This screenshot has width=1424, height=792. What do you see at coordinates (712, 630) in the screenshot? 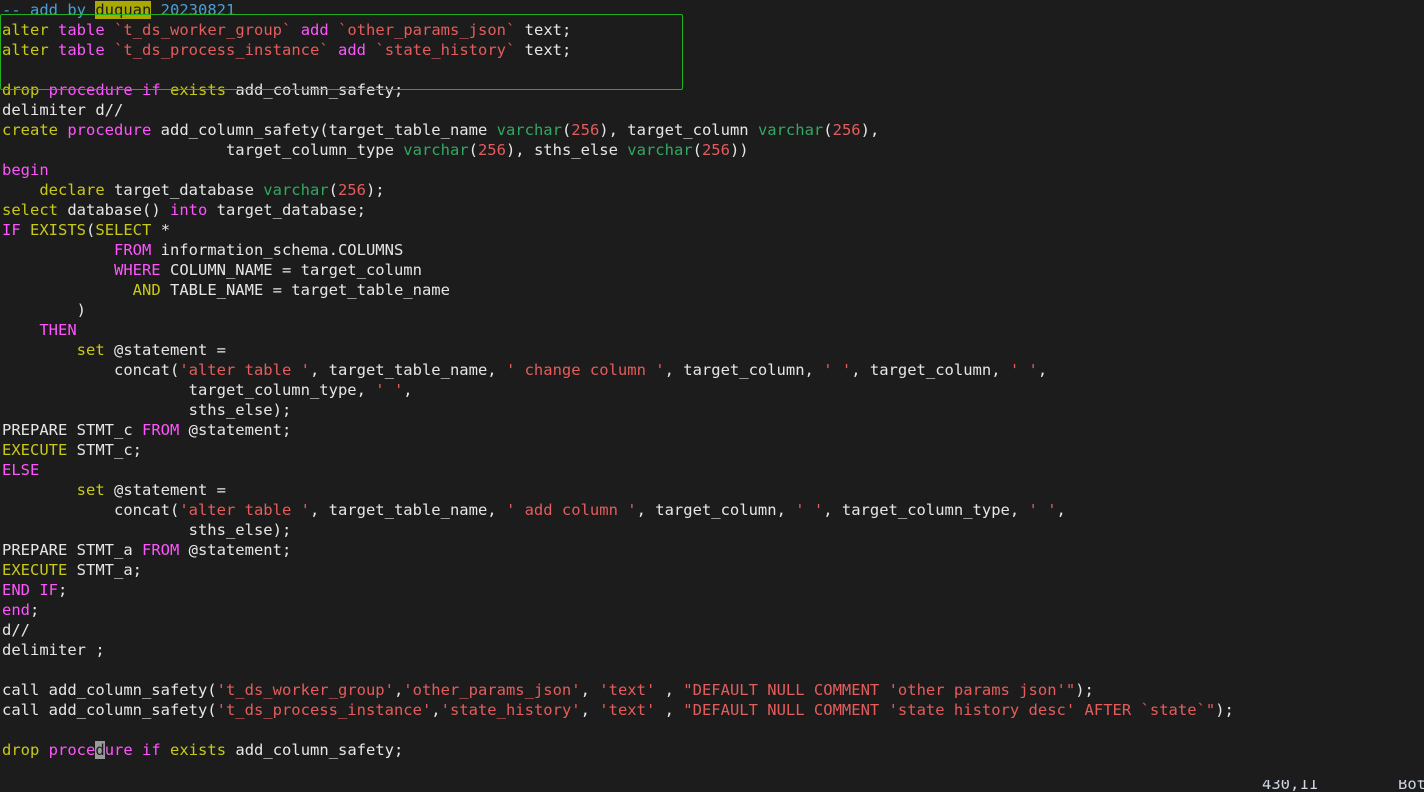
I see `code-line: d//` at bounding box center [712, 630].